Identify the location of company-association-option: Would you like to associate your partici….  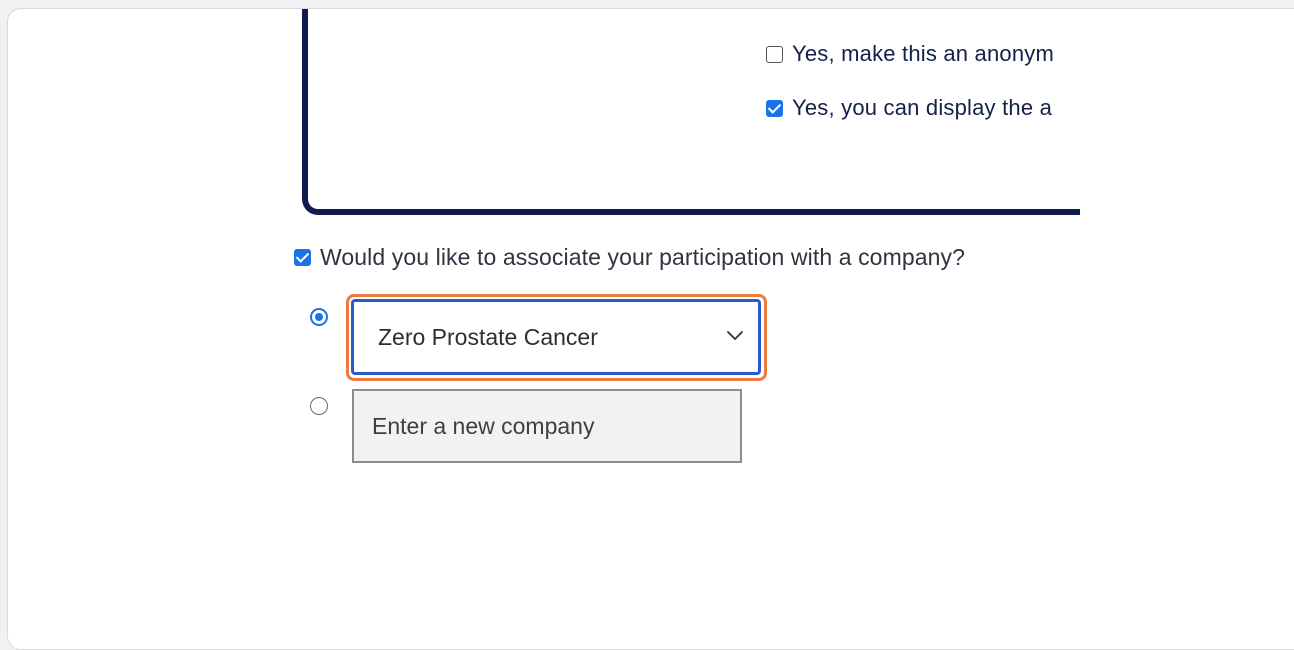
(629, 257).